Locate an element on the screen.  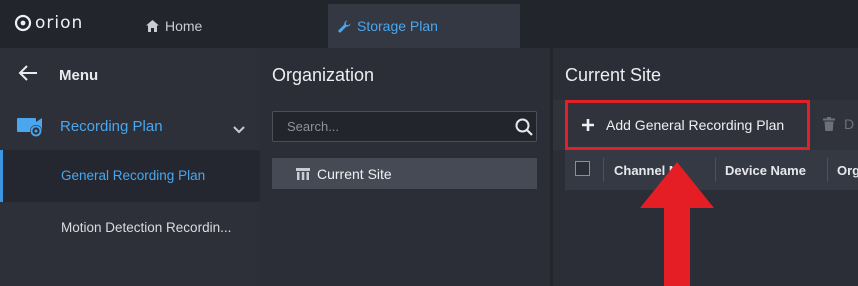
delete-button-label: D is located at coordinates (849, 124).